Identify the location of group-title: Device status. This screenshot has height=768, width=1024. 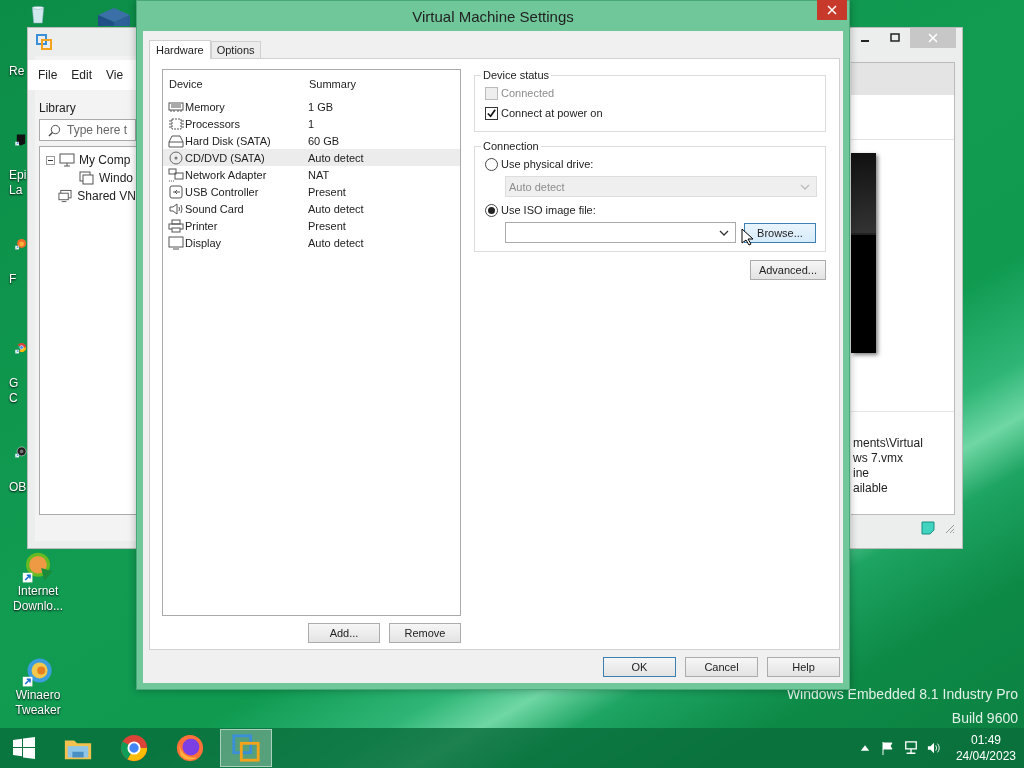
(516, 75).